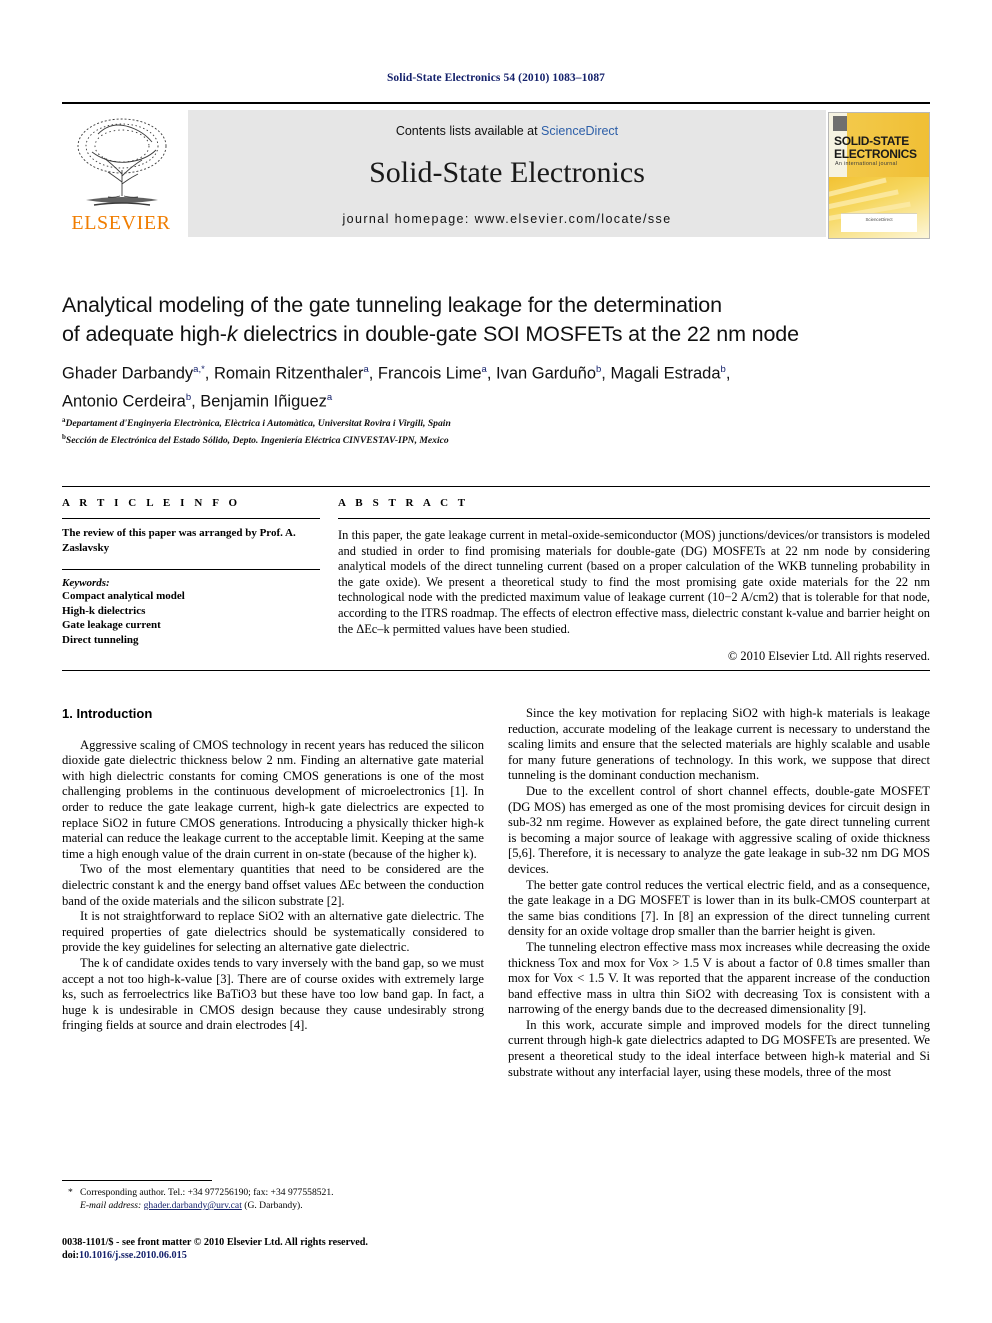 Image resolution: width=992 pixels, height=1323 pixels. What do you see at coordinates (151, 503) in the screenshot?
I see `article-info-heading: A R T I C L E I N F O` at bounding box center [151, 503].